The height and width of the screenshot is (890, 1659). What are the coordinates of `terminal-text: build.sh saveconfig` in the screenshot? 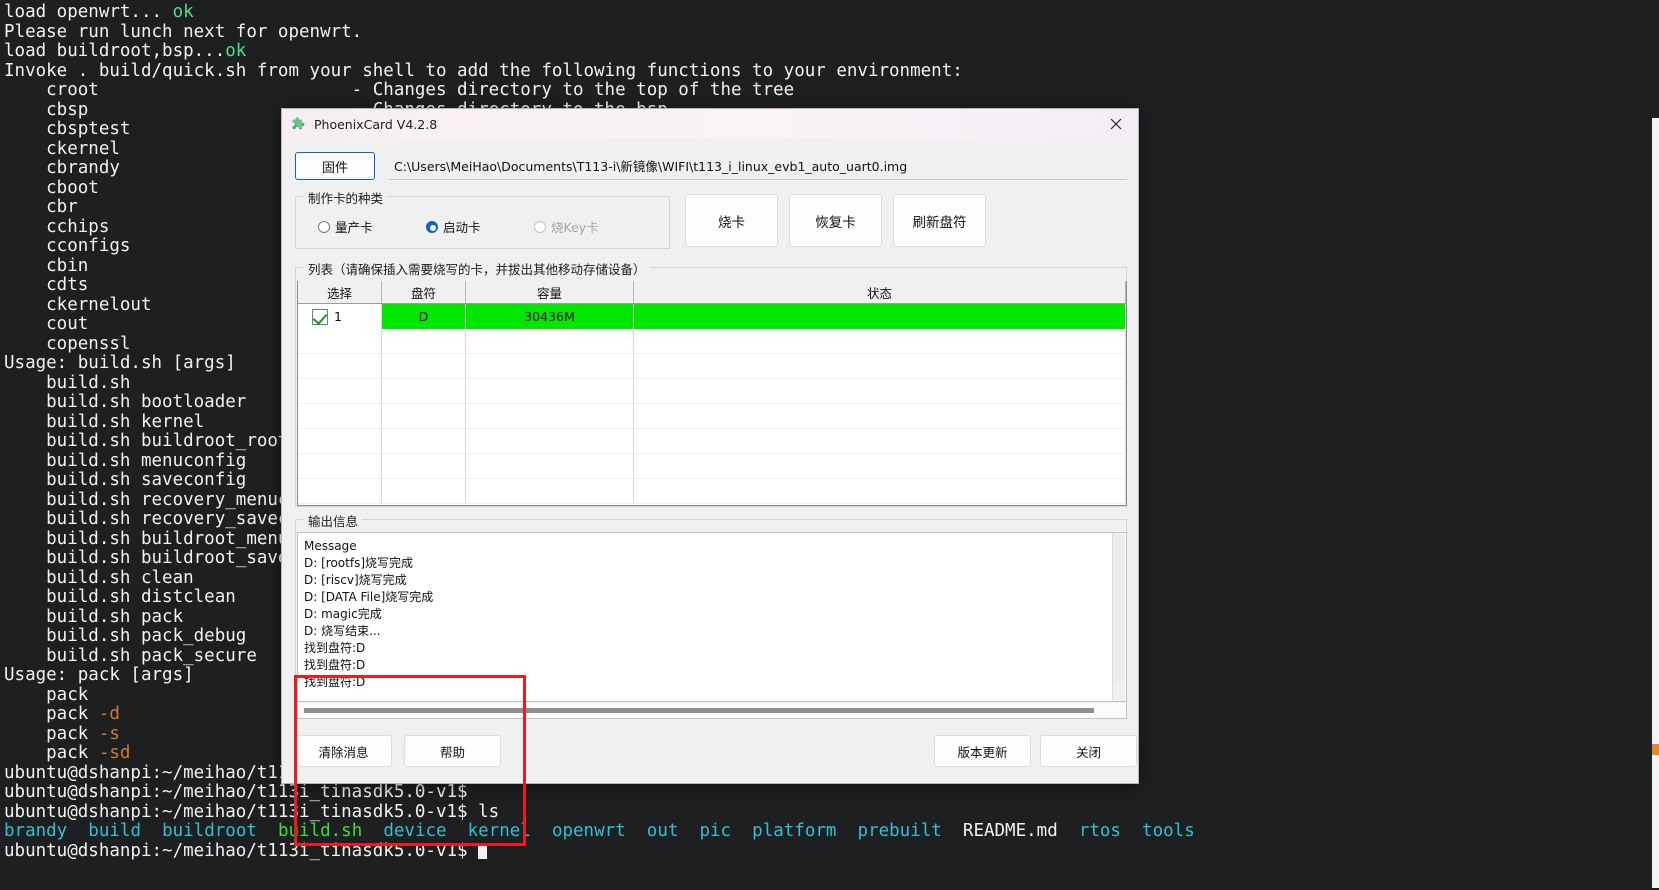 It's located at (125, 480).